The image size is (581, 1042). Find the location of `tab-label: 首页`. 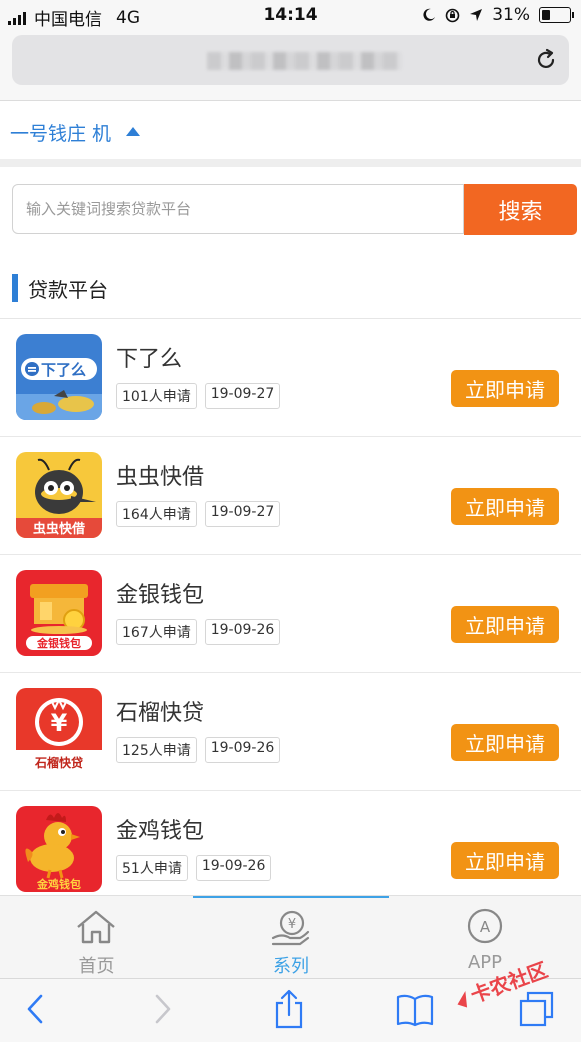

tab-label: 首页 is located at coordinates (96, 966).